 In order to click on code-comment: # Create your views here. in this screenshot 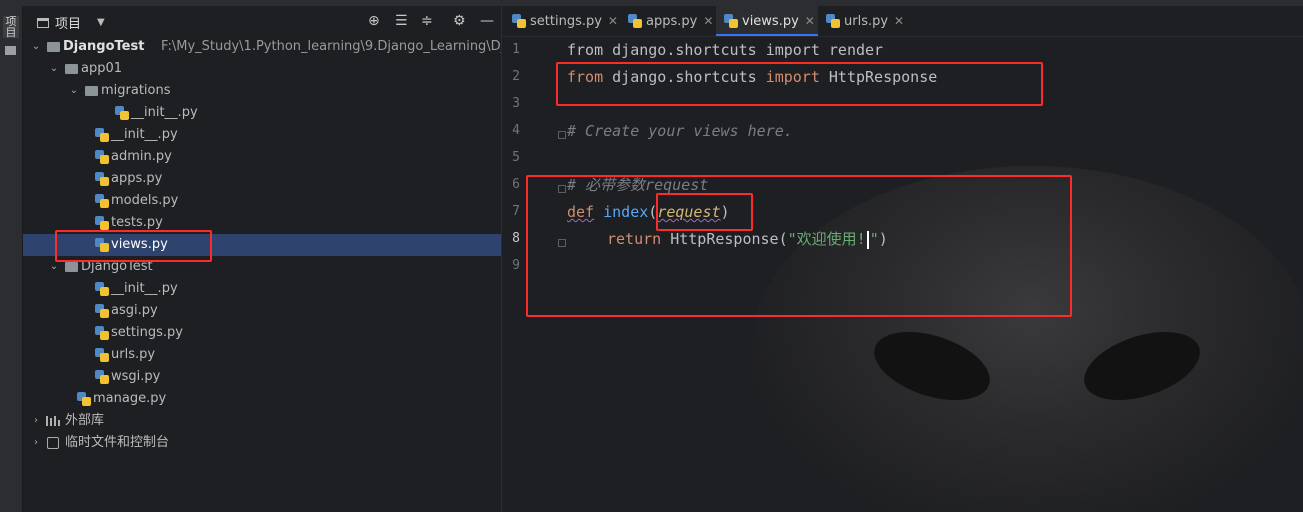, I will do `click(680, 131)`.